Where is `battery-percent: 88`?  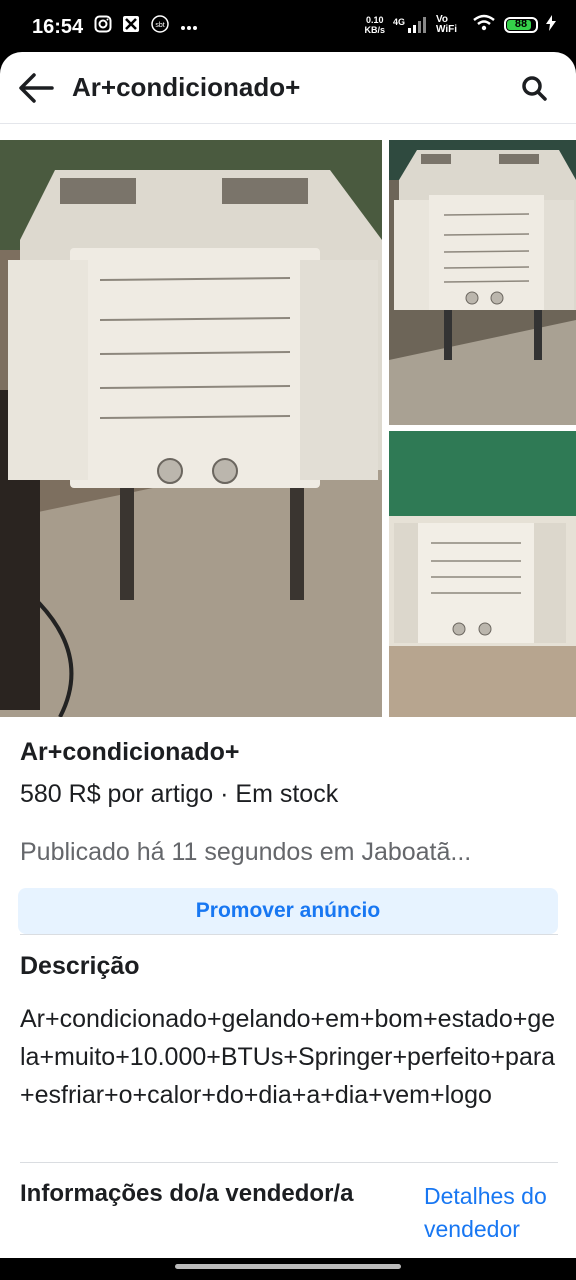
battery-percent: 88 is located at coordinates (521, 23).